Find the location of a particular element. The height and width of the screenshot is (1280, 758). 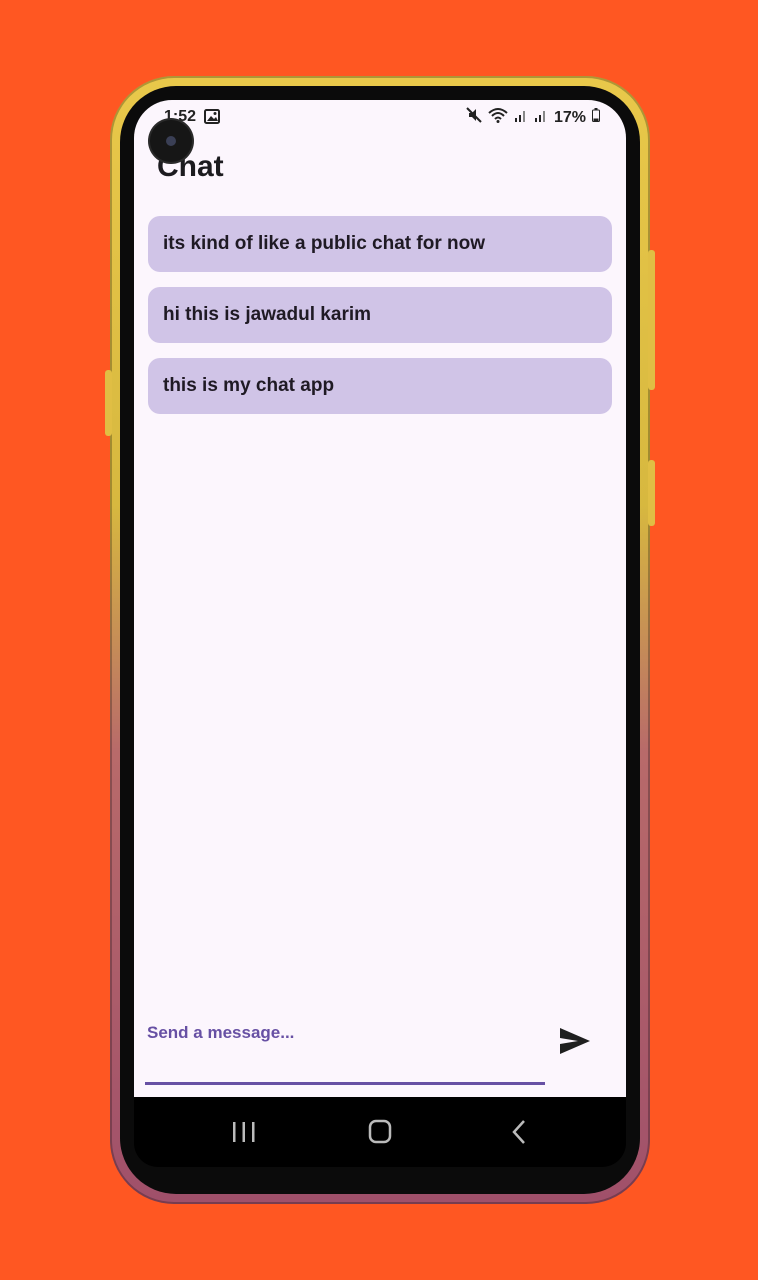

home-icon is located at coordinates (380, 1134).